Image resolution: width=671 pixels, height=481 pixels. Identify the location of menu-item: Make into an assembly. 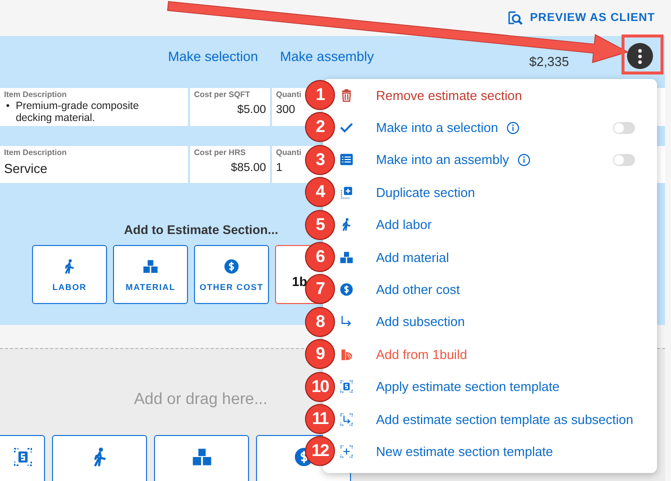
(496, 160).